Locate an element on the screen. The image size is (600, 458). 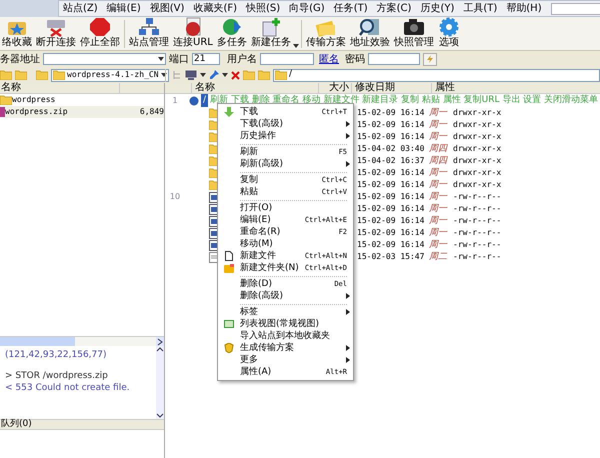
toolbar-button: 选项 is located at coordinates (449, 32).